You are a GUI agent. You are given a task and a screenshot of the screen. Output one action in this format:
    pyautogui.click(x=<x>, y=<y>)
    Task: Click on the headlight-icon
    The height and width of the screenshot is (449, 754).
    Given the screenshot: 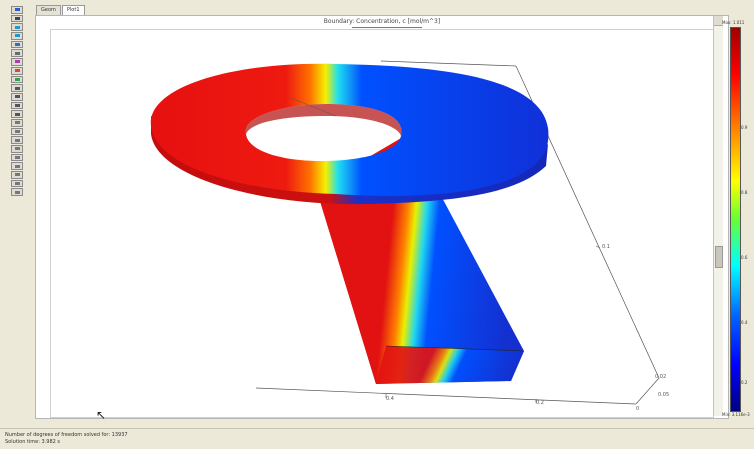 What is the action you would take?
    pyautogui.click(x=17, y=149)
    